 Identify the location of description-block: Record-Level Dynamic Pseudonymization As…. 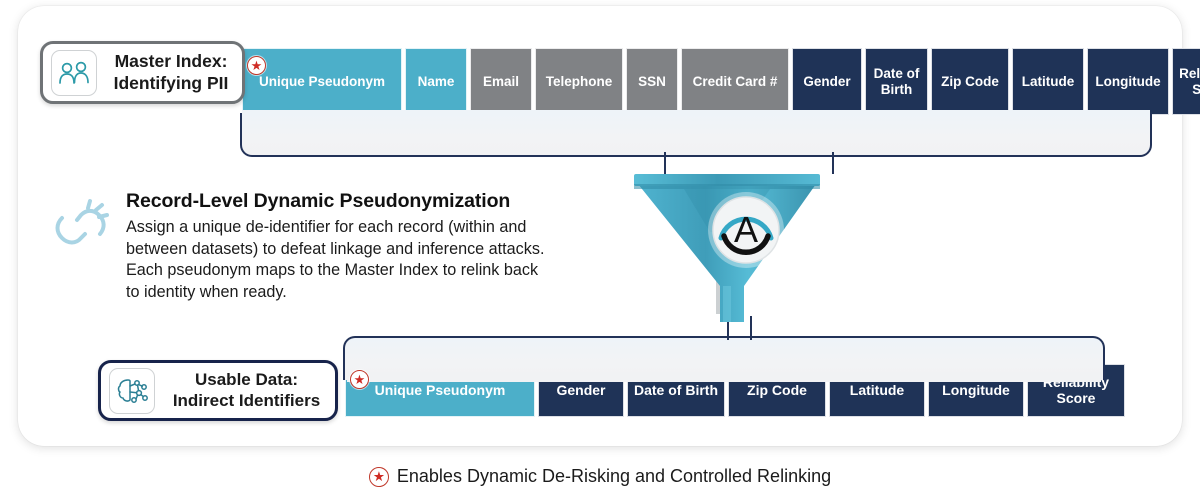
(341, 247).